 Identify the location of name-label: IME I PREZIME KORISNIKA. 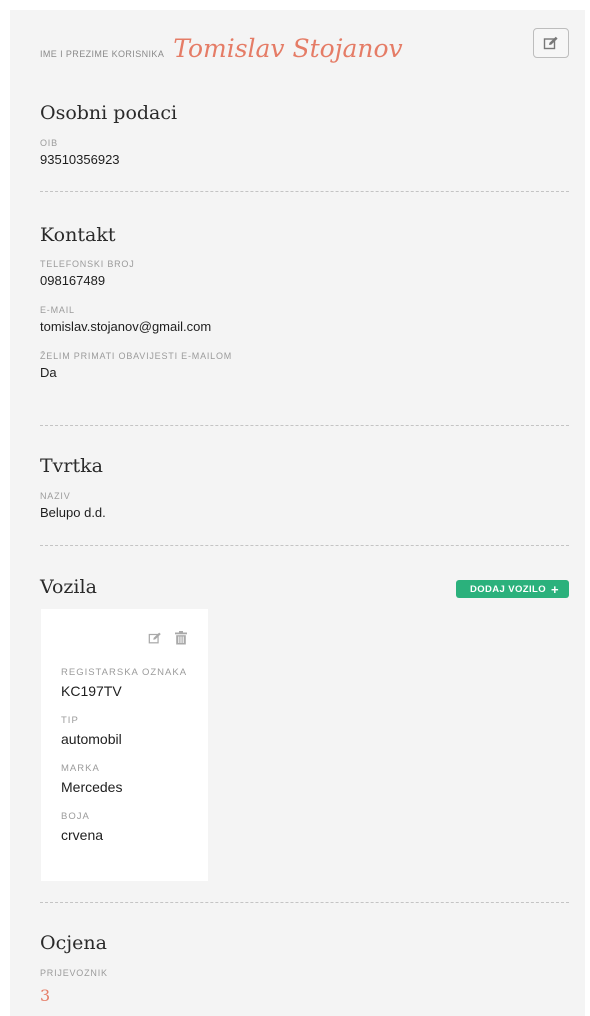
(102, 54).